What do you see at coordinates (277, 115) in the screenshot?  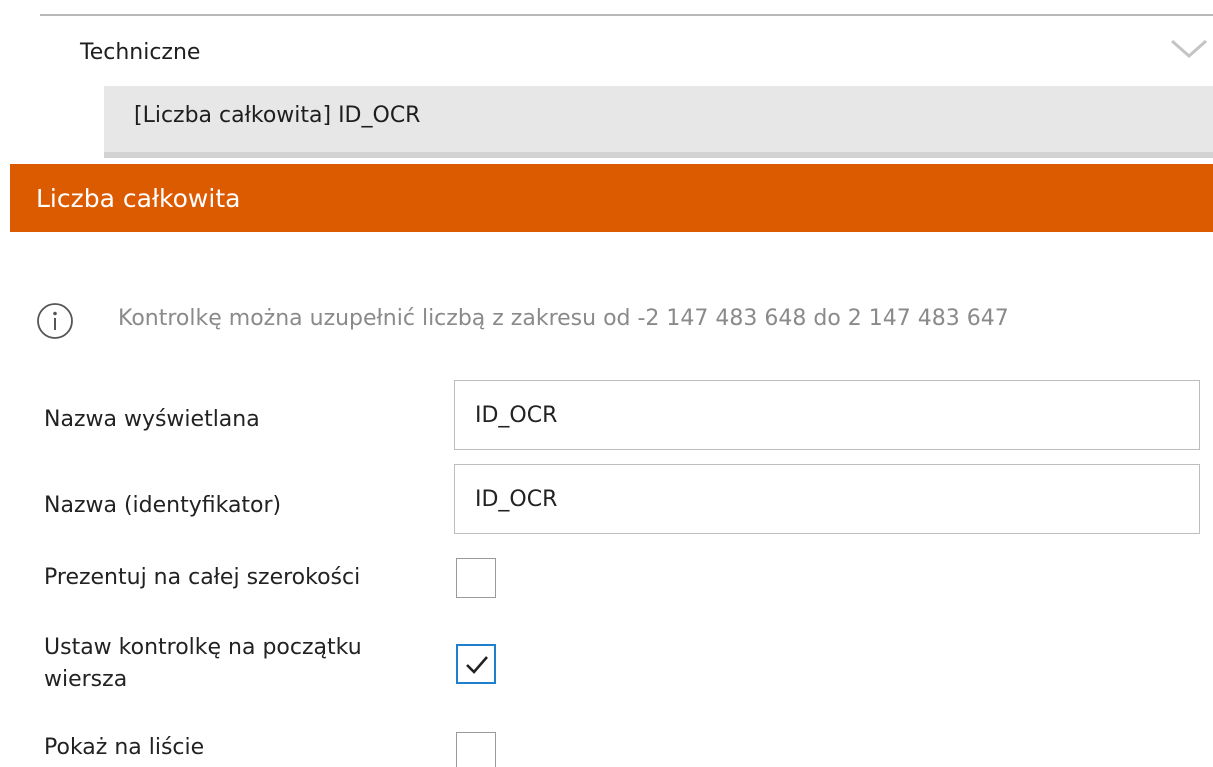 I see `field-list-item-label: [Liczba całkowita] ID_OCR` at bounding box center [277, 115].